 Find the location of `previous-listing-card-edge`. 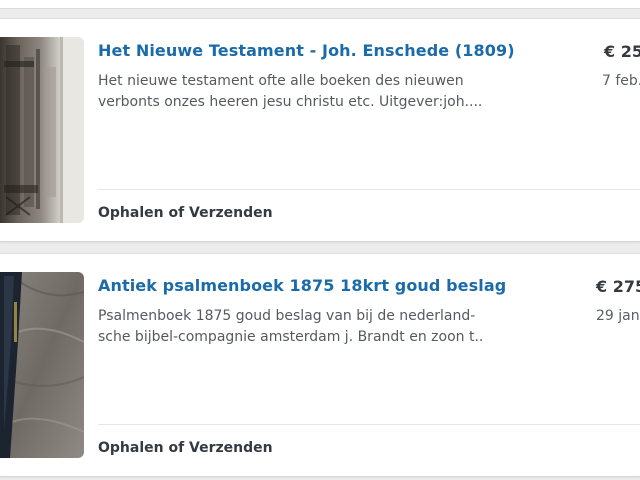

previous-listing-card-edge is located at coordinates (320, 4).